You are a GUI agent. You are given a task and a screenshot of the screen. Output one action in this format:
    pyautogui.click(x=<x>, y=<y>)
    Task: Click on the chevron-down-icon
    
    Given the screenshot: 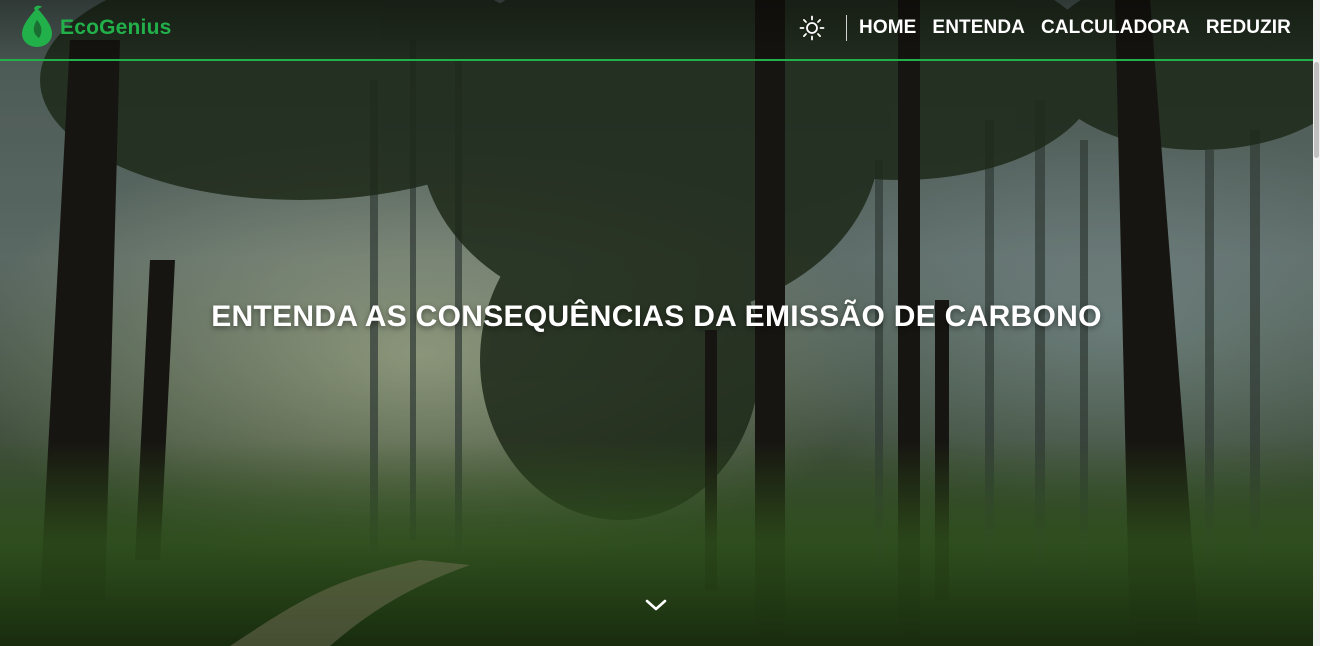 What is the action you would take?
    pyautogui.click(x=656, y=605)
    